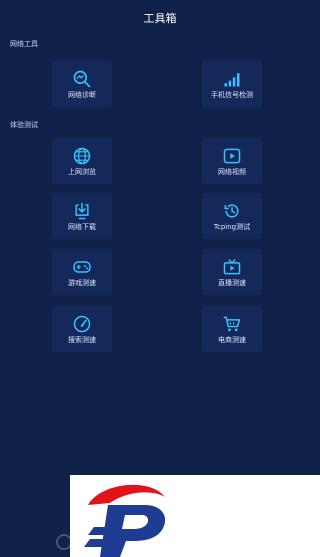 This screenshot has width=320, height=557. Describe the element at coordinates (232, 283) in the screenshot. I see `tile-label: 直播测速` at that location.